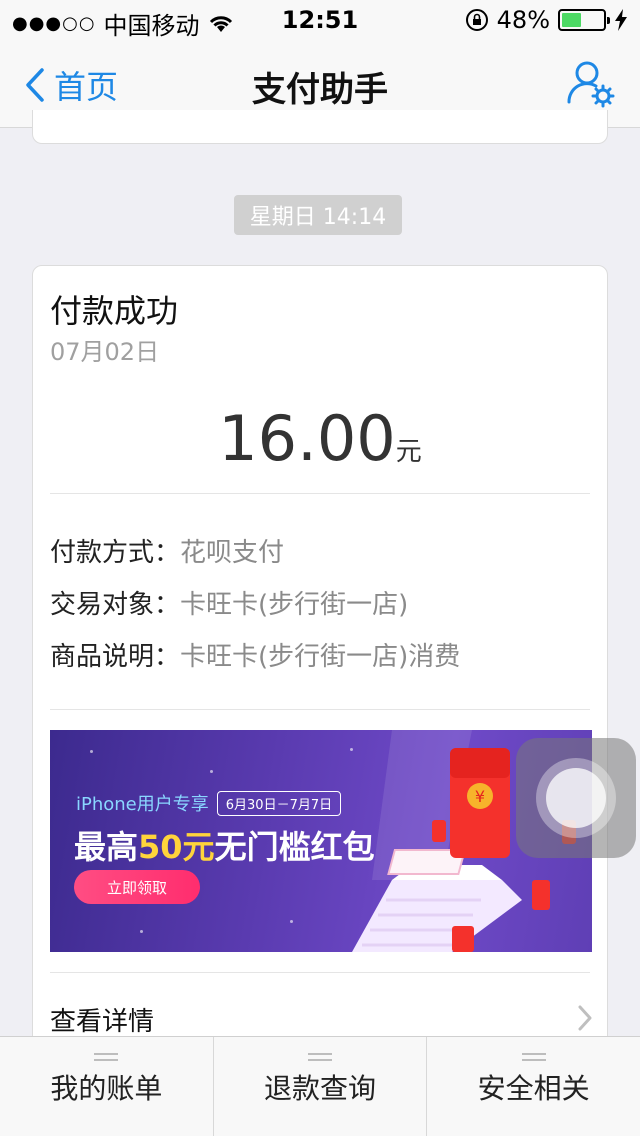 This screenshot has width=640, height=1136. Describe the element at coordinates (523, 20) in the screenshot. I see `battery-percent: 48%` at that location.